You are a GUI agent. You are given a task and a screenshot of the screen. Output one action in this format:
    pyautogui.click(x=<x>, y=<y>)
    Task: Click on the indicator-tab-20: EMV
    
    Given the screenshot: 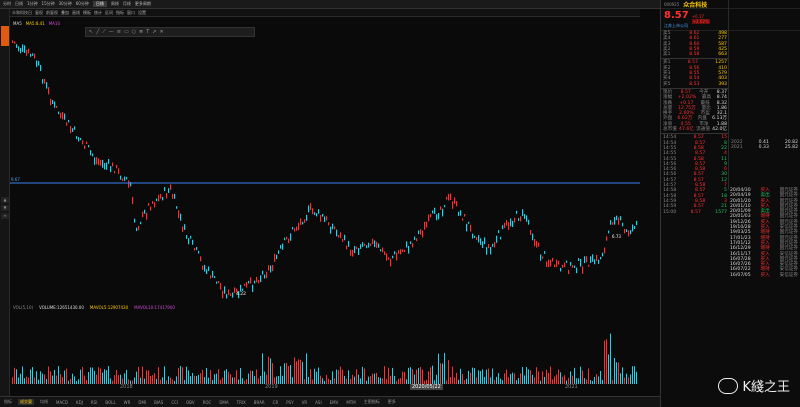 What is the action you would take?
    pyautogui.click(x=334, y=402)
    